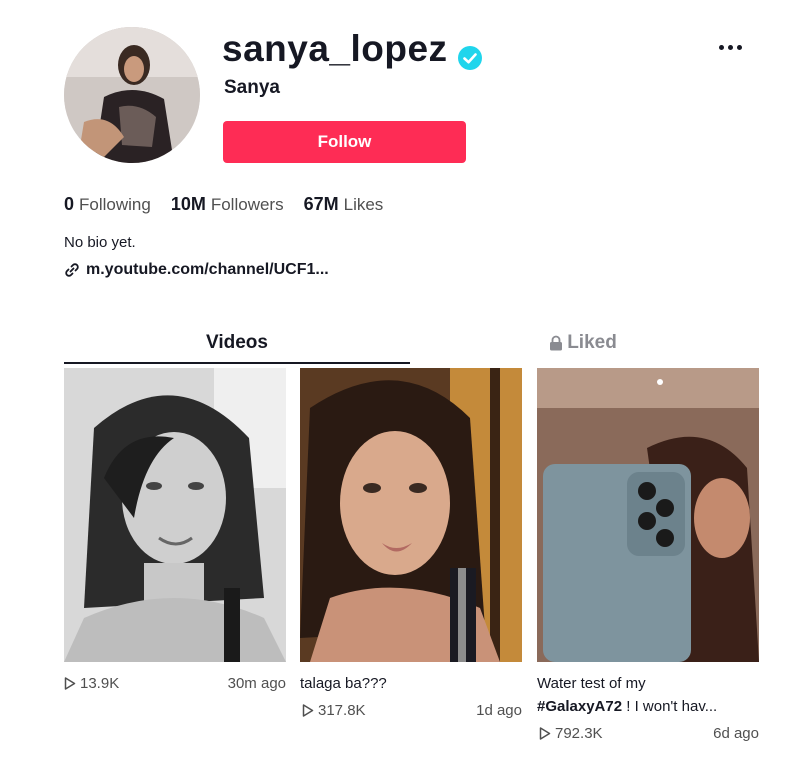  I want to click on link-icon, so click(72, 270).